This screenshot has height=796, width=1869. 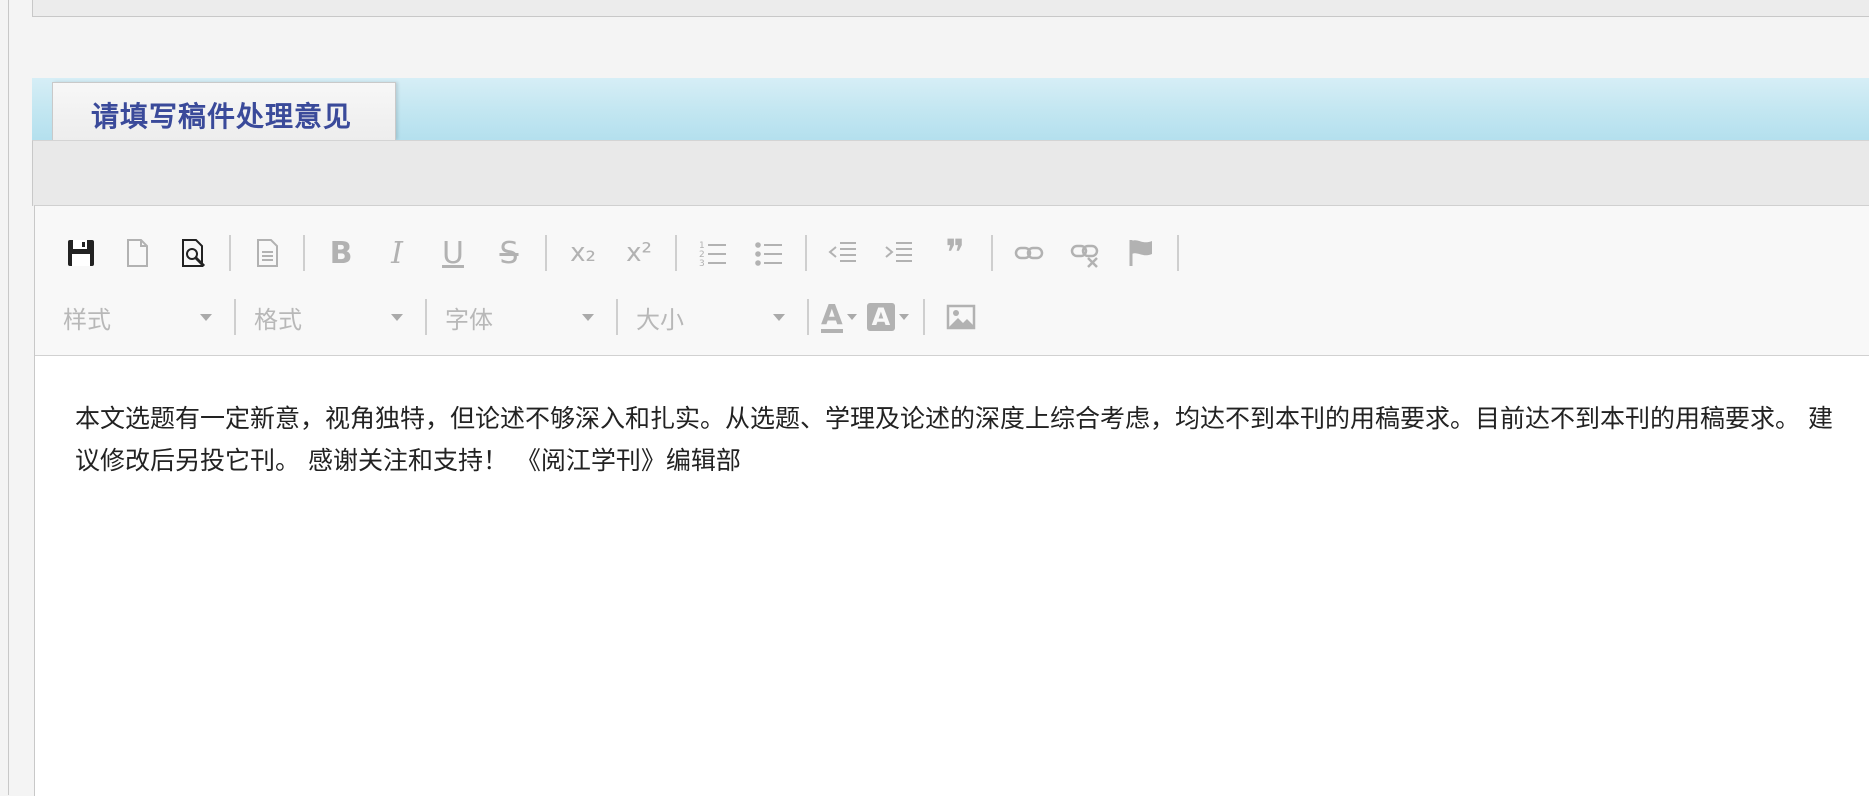 I want to click on strikethrough-button: S, so click(x=509, y=253).